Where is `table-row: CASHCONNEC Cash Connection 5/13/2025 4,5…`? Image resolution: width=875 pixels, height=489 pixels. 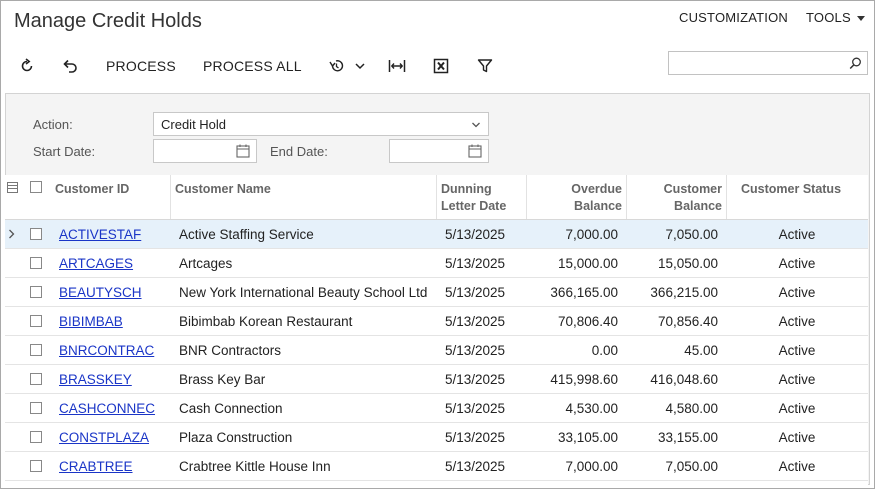
table-row: CASHCONNEC Cash Connection 5/13/2025 4,5… is located at coordinates (436, 408).